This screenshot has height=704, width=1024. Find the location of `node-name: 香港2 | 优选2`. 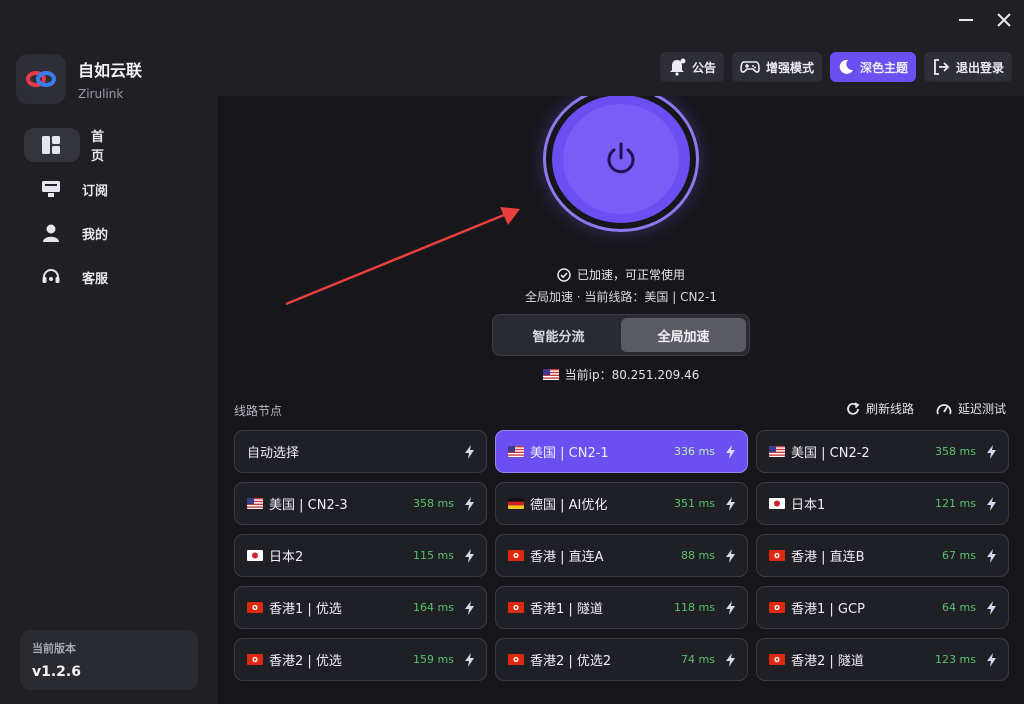

node-name: 香港2 | 优选2 is located at coordinates (571, 661).